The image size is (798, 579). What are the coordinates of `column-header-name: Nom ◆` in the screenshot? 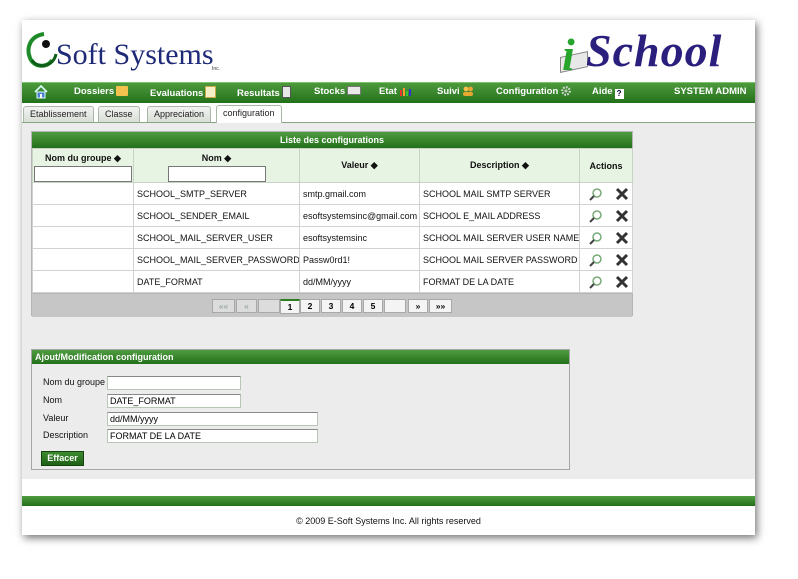 It's located at (216, 165).